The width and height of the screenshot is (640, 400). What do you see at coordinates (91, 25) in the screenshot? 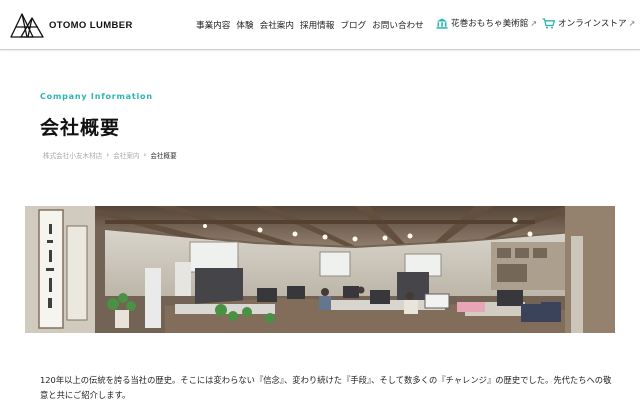
I see `brand-name: OTOMO LUMBER` at bounding box center [91, 25].